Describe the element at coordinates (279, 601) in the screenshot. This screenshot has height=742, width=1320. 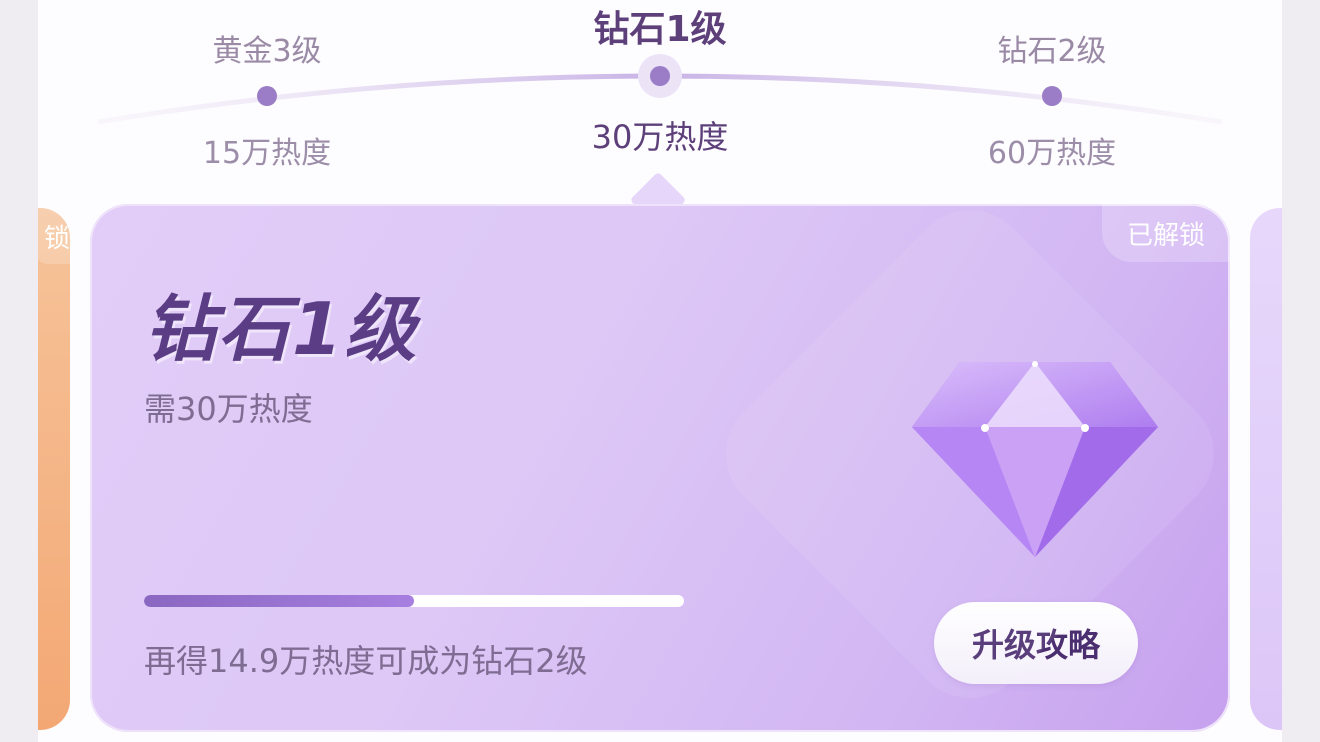
I see `heat-progress-fill` at that location.